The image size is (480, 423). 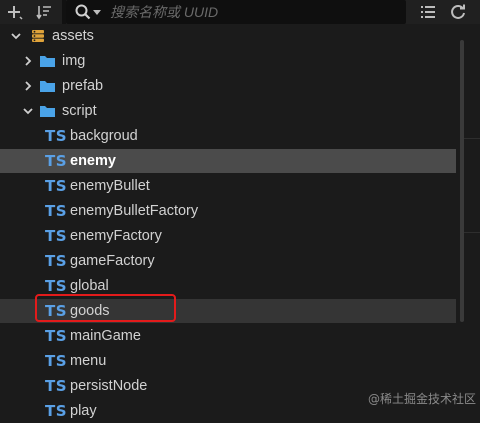 What do you see at coordinates (228, 161) in the screenshot?
I see `tree-item-script-file: TS enemy` at bounding box center [228, 161].